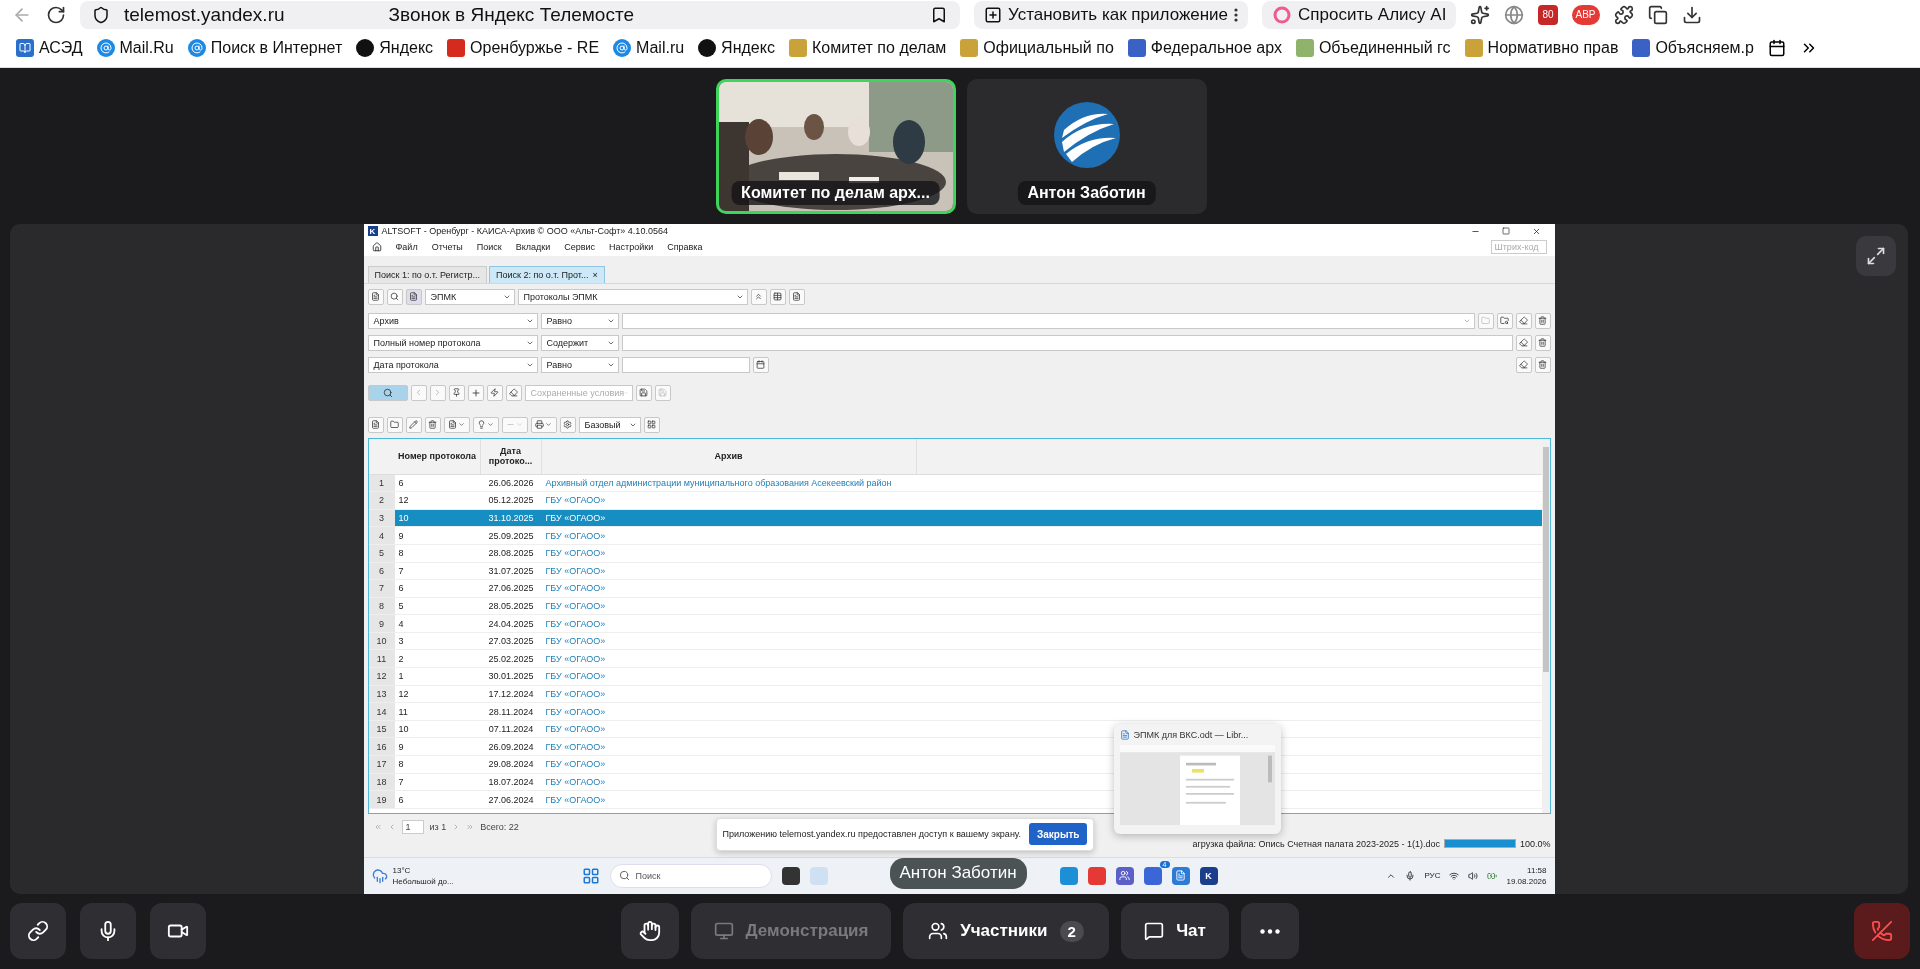 The height and width of the screenshot is (969, 1920). What do you see at coordinates (955, 501) in the screenshot?
I see `table-row: 2 12 05.12.2025 ГБУ «ОГАОО»` at bounding box center [955, 501].